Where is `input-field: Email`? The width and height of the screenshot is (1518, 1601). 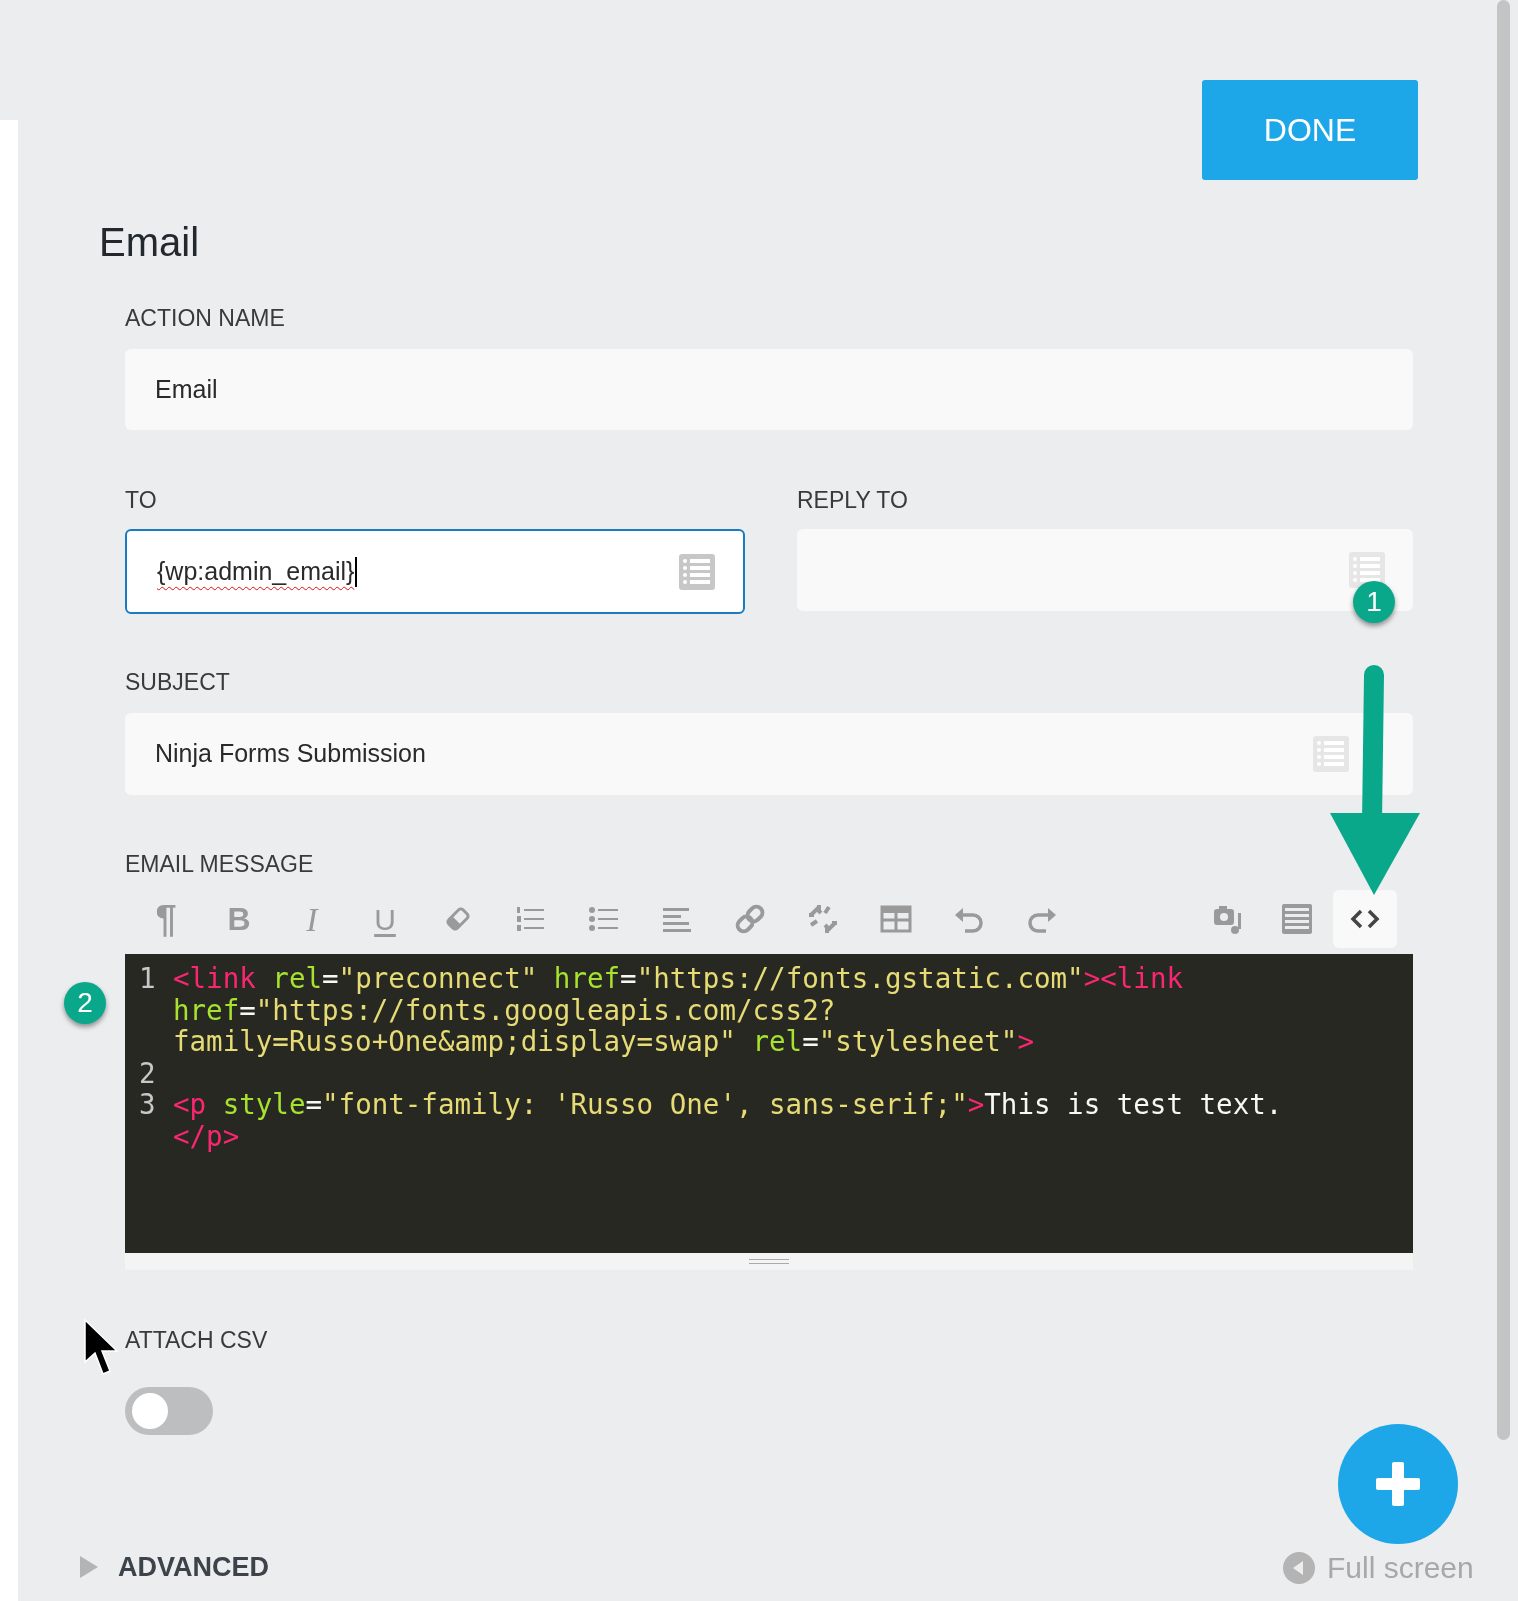 input-field: Email is located at coordinates (769, 389).